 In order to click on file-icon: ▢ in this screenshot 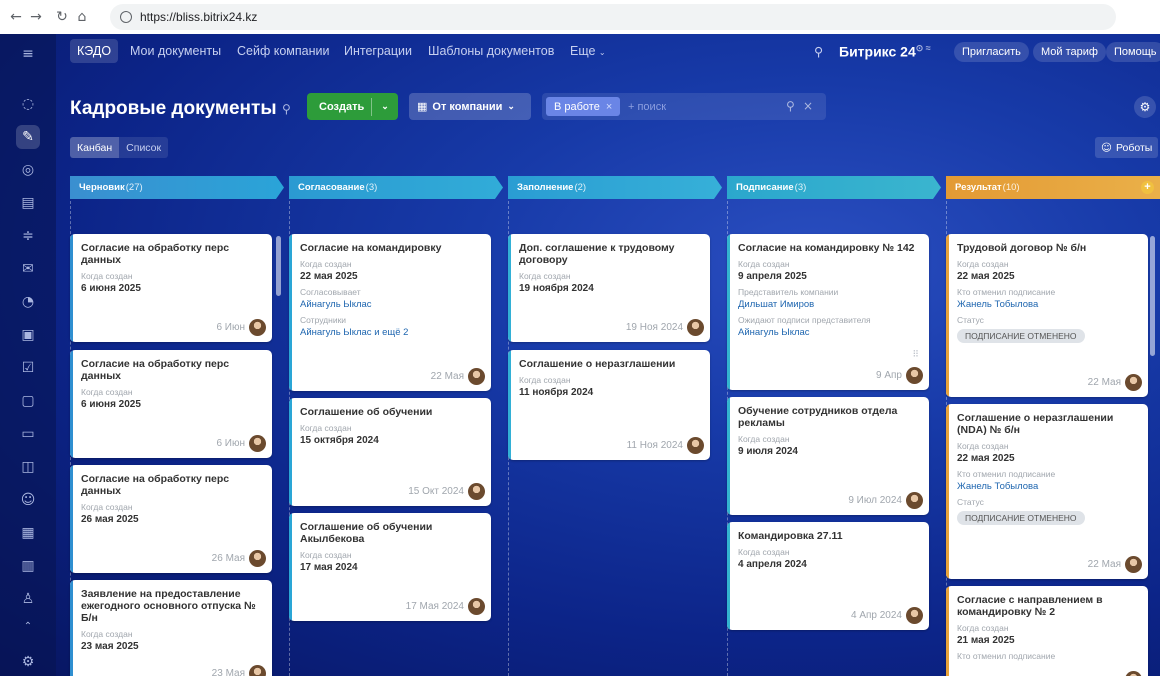, I will do `click(28, 401)`.